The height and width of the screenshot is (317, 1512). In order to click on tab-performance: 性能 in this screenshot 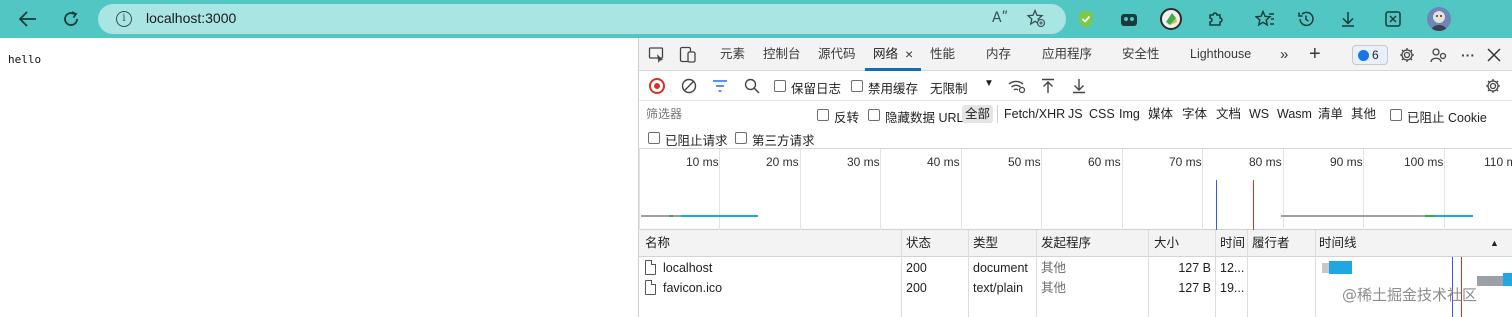, I will do `click(942, 54)`.